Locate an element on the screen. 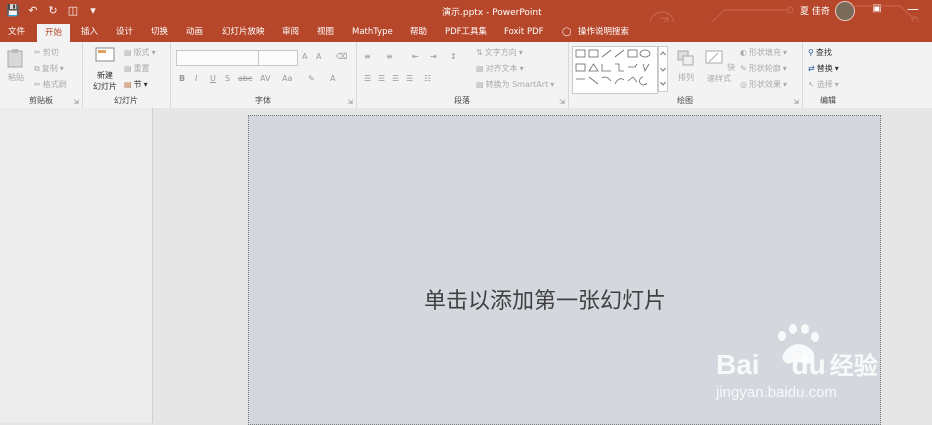 This screenshot has width=932, height=425. avatar is located at coordinates (845, 11).